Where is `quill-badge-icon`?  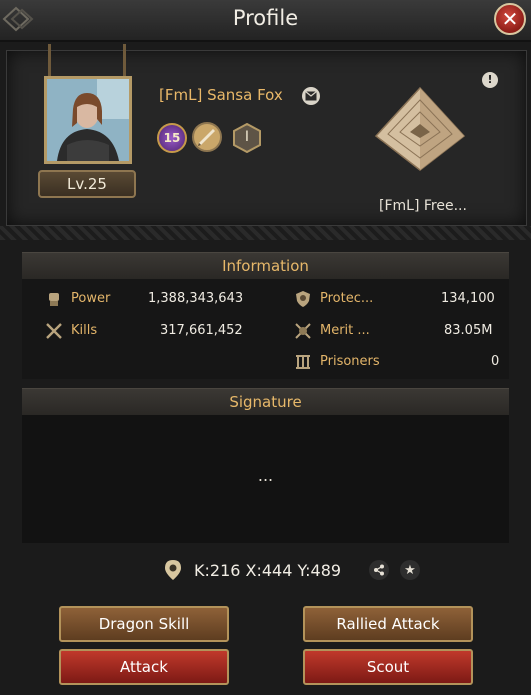 quill-badge-icon is located at coordinates (207, 137).